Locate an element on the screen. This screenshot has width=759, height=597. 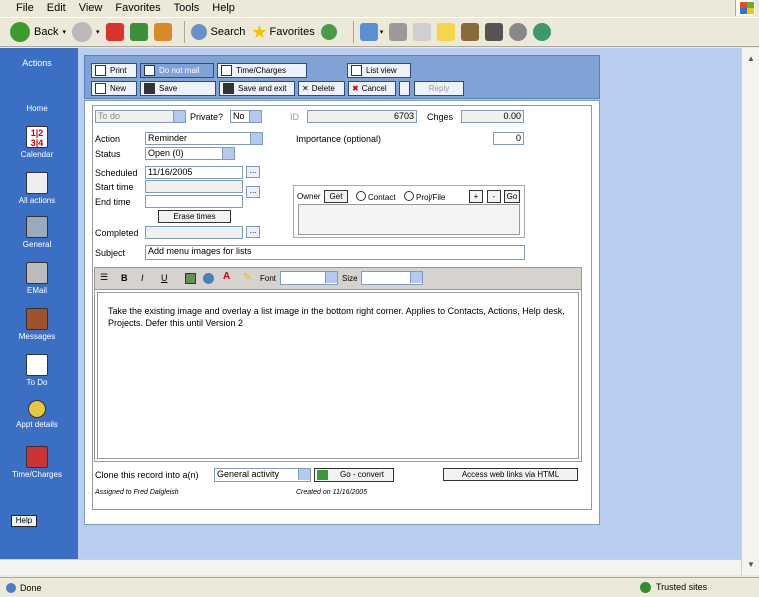
reply-checkbox is located at coordinates (404, 88).